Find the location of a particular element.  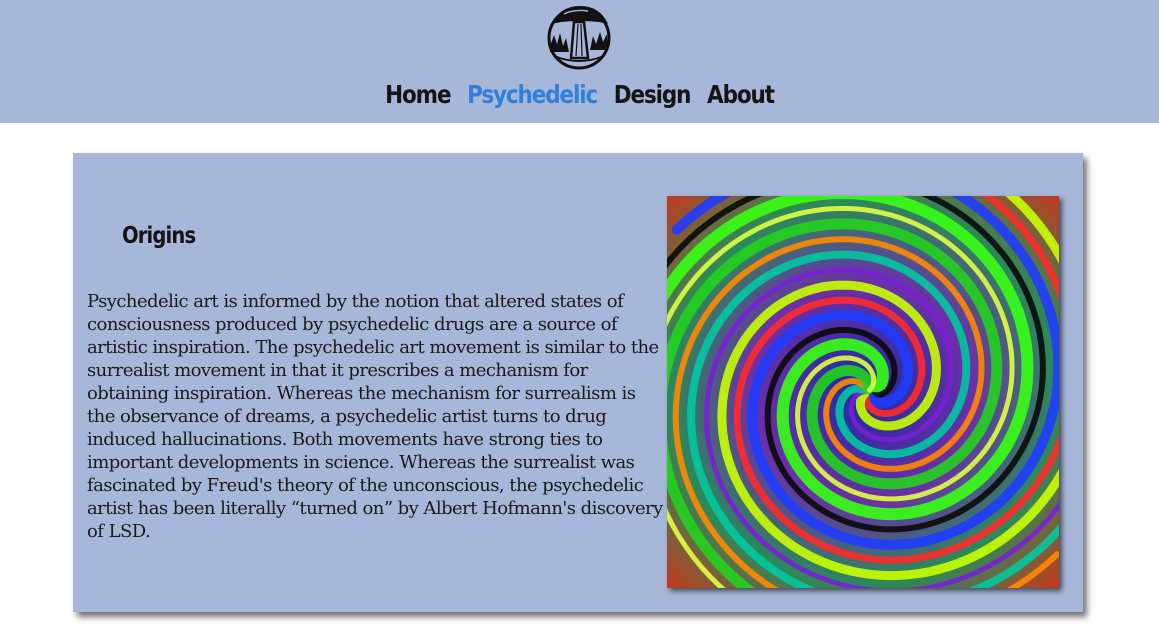

mushroom-logo-icon is located at coordinates (579, 36).